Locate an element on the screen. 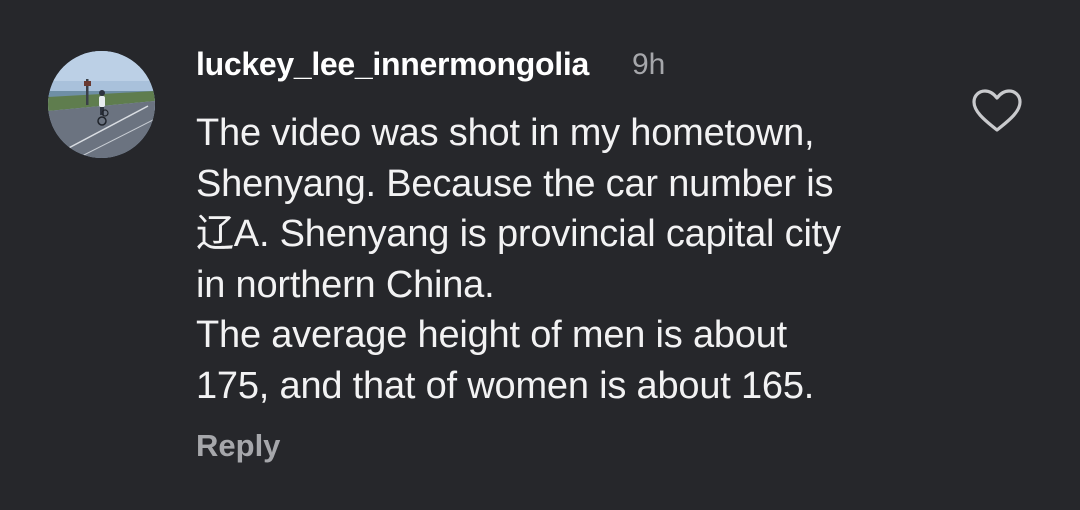 Image resolution: width=1080 pixels, height=510 pixels. heart-outline-icon is located at coordinates (997, 110).